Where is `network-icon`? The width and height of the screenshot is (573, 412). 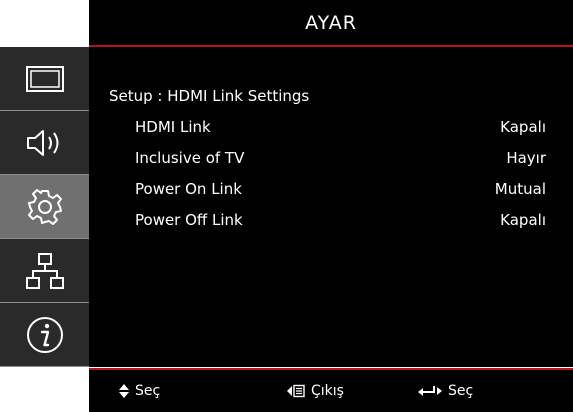
network-icon is located at coordinates (45, 271).